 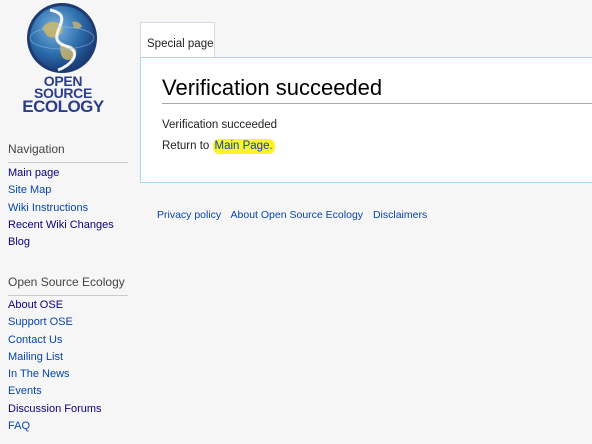 I want to click on support-ose-link: Support OSE, so click(x=40, y=322).